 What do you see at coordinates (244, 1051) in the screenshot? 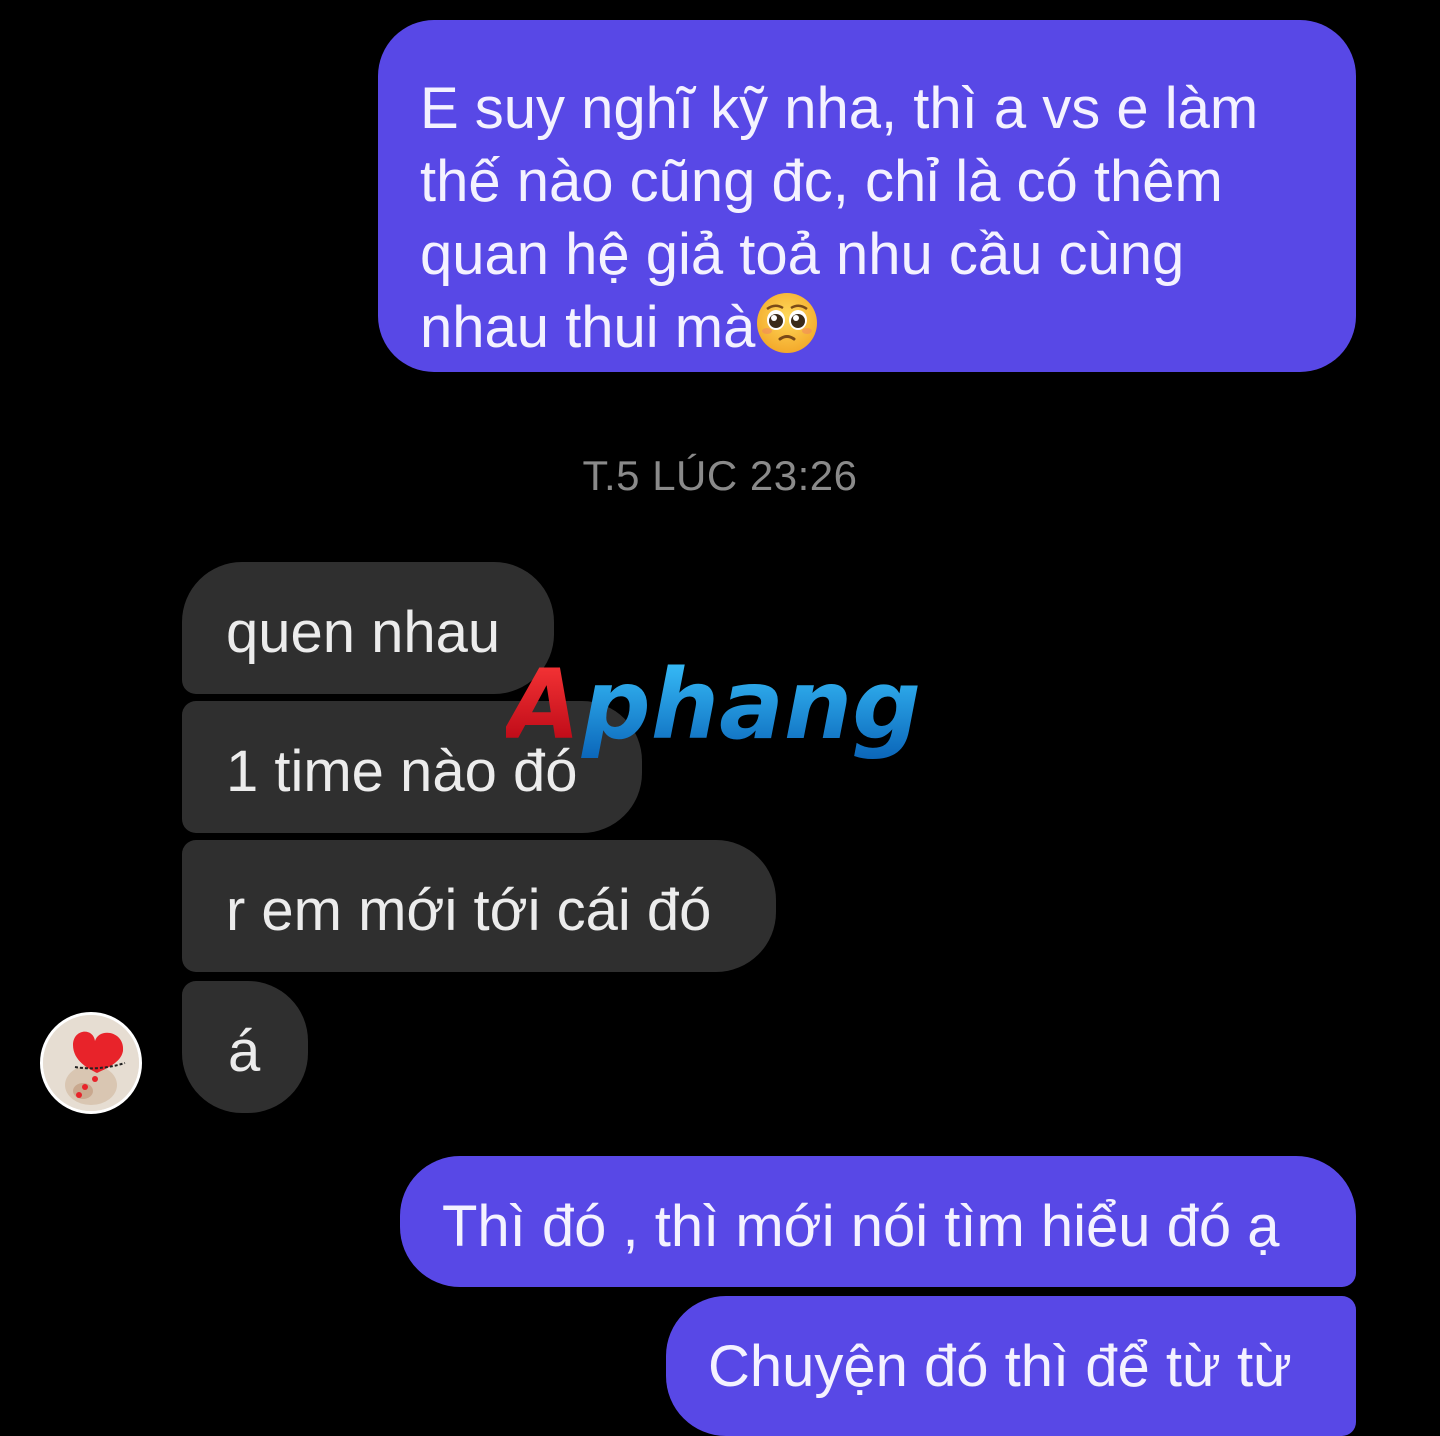
I see `message-text: á` at bounding box center [244, 1051].